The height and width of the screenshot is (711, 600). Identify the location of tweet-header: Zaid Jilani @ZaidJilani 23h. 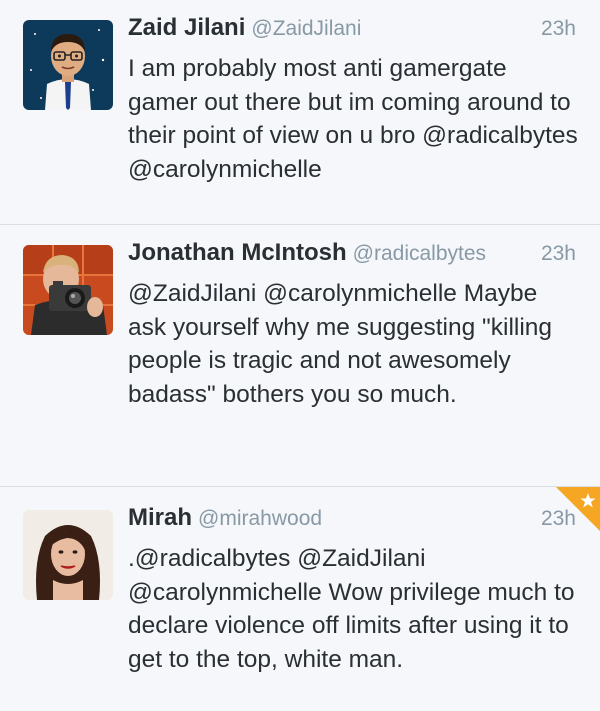
(352, 31).